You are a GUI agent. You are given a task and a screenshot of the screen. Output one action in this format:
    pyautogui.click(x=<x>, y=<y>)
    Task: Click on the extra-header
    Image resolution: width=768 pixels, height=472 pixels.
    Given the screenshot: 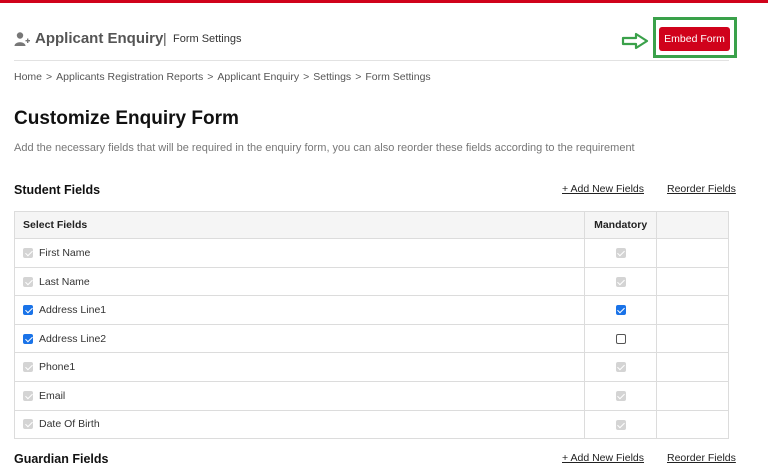 What is the action you would take?
    pyautogui.click(x=692, y=225)
    